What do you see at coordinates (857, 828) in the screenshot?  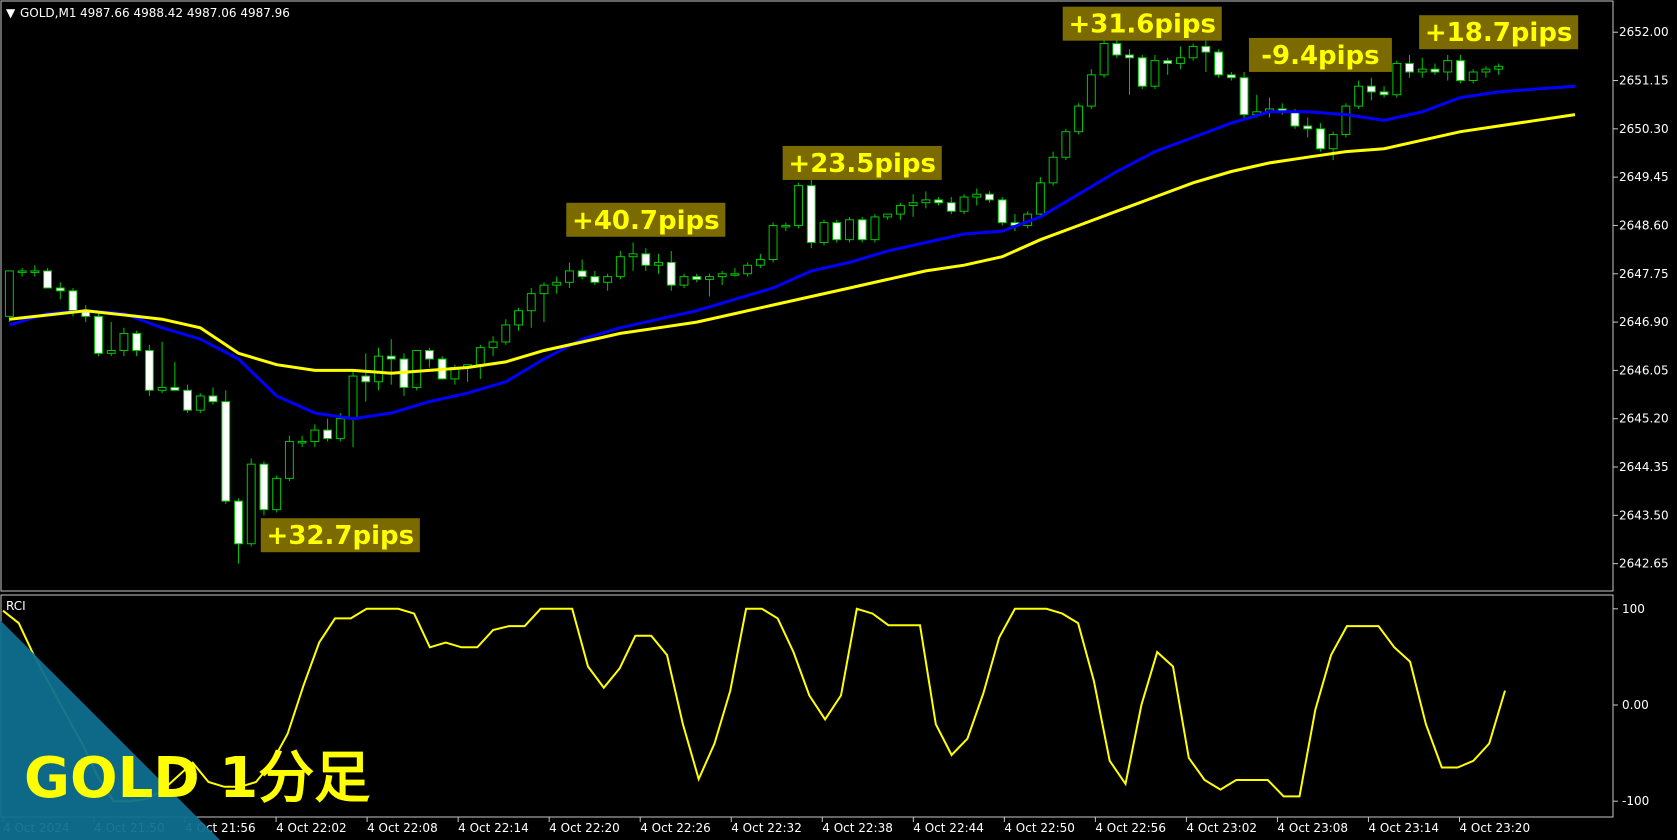 I see `time-tick-label: 4 Oct 22:38` at bounding box center [857, 828].